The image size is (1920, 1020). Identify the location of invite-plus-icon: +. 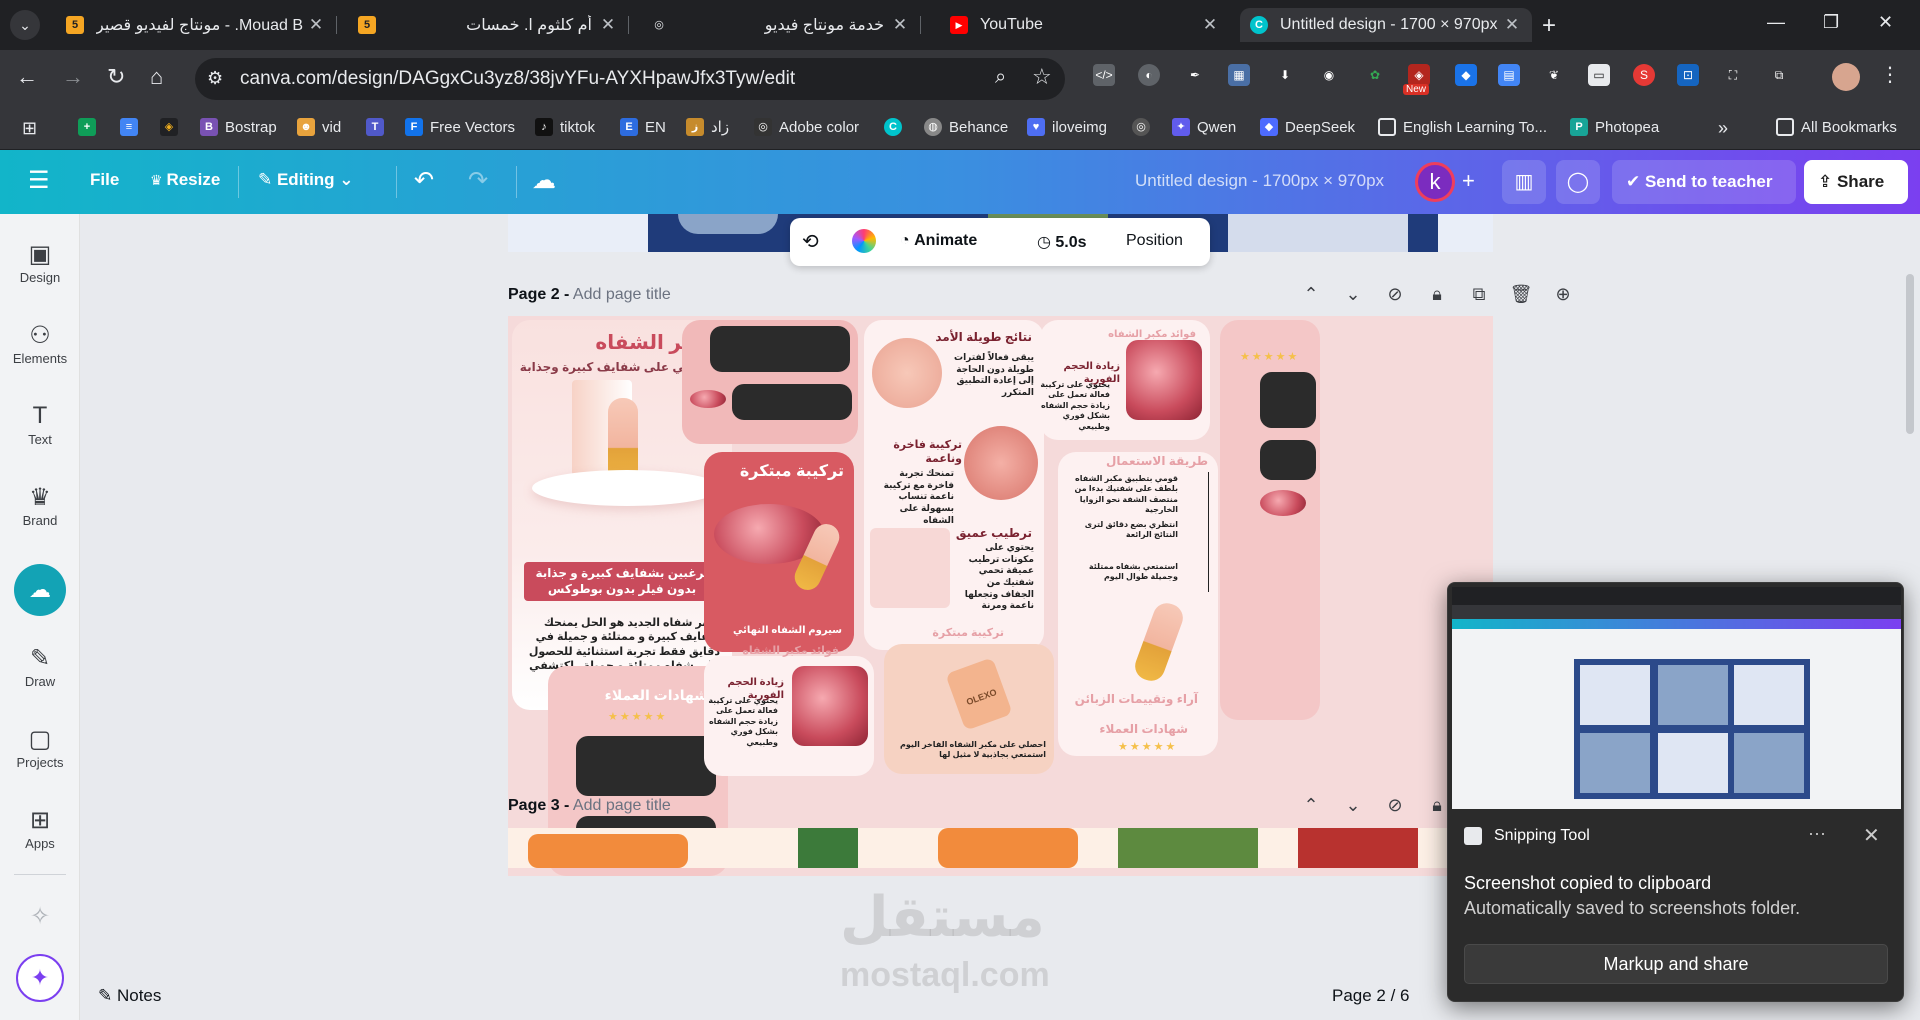
(1468, 181).